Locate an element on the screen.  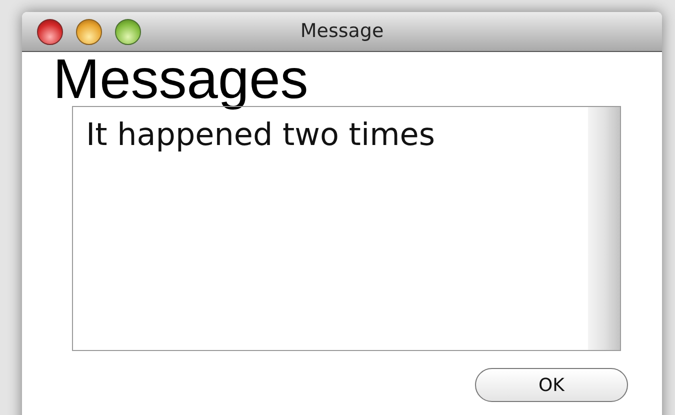
scrollbar-track is located at coordinates (604, 228).